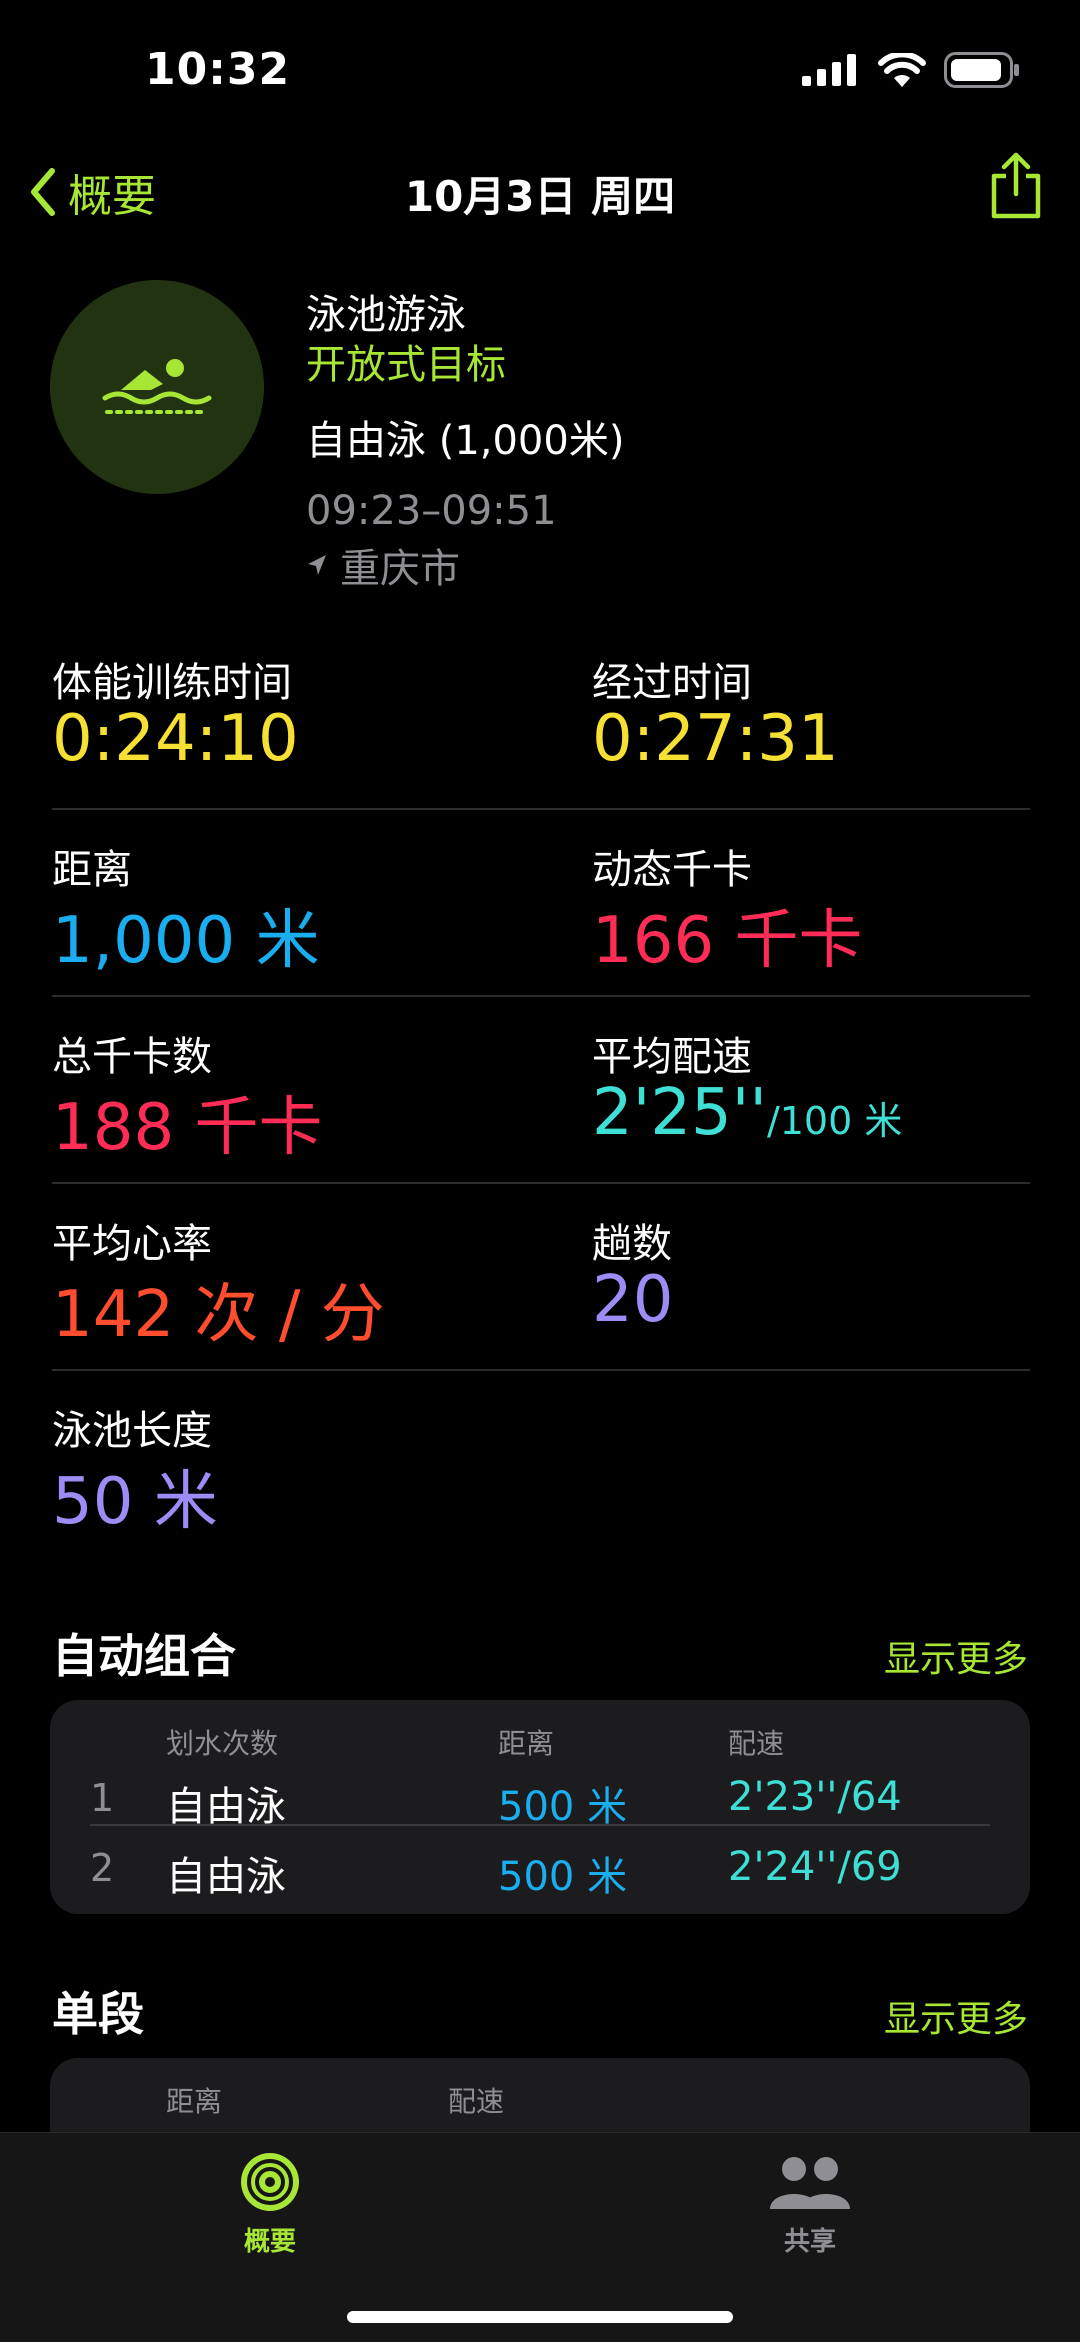 Image resolution: width=1080 pixels, height=2342 pixels. Describe the element at coordinates (98, 2014) in the screenshot. I see `splits-title: 单段` at that location.